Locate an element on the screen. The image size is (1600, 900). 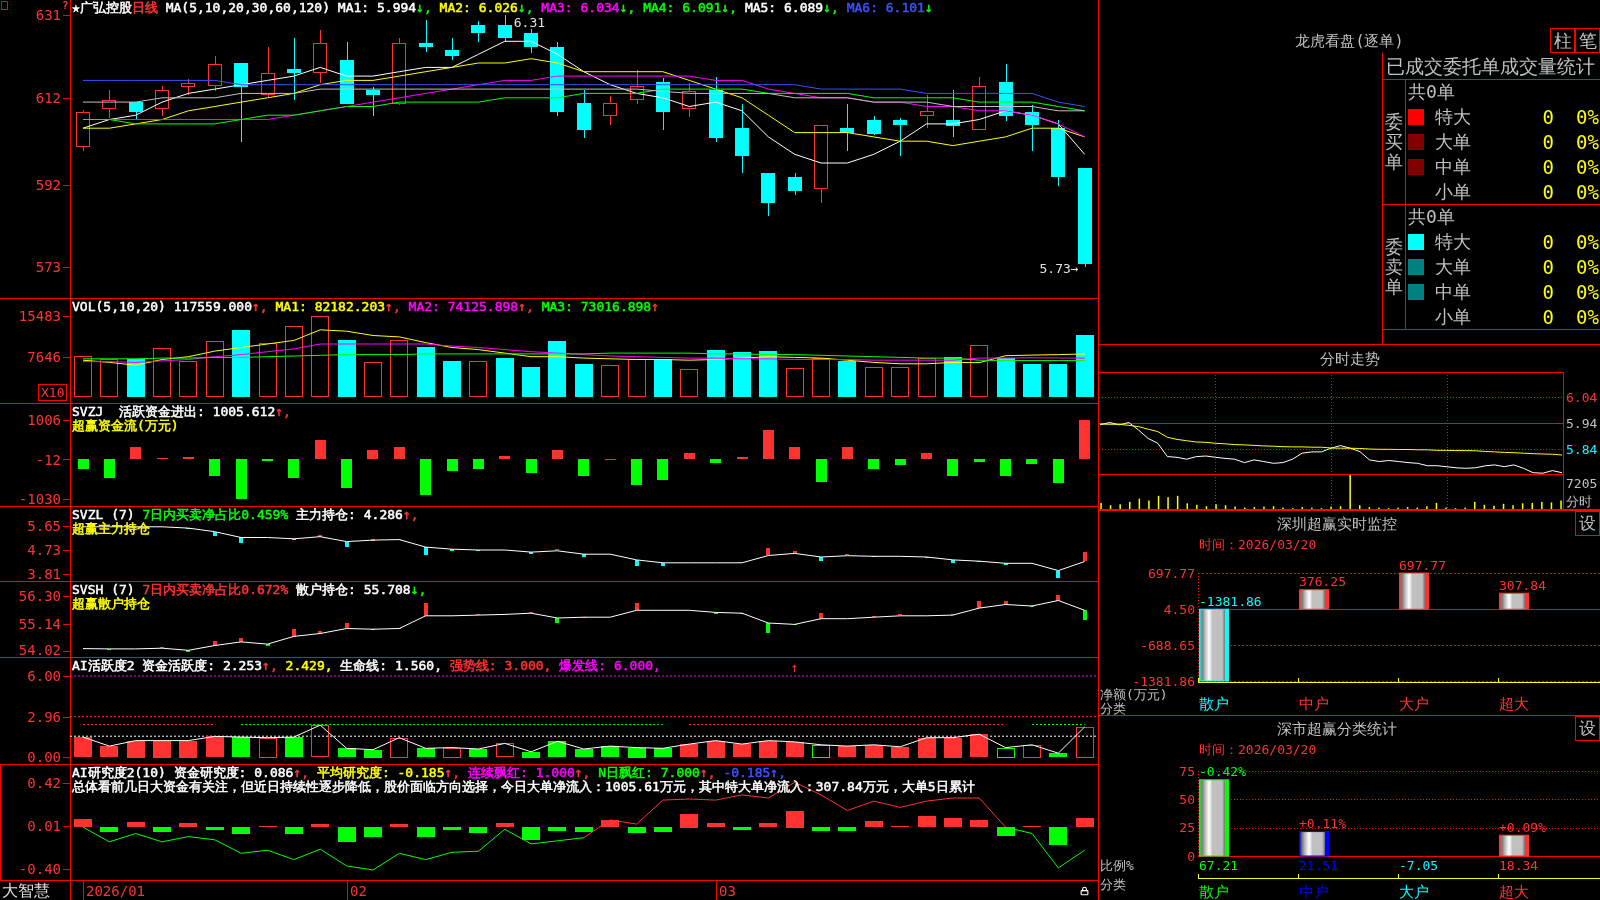
change-label: -0.42% is located at coordinates (1222, 772).